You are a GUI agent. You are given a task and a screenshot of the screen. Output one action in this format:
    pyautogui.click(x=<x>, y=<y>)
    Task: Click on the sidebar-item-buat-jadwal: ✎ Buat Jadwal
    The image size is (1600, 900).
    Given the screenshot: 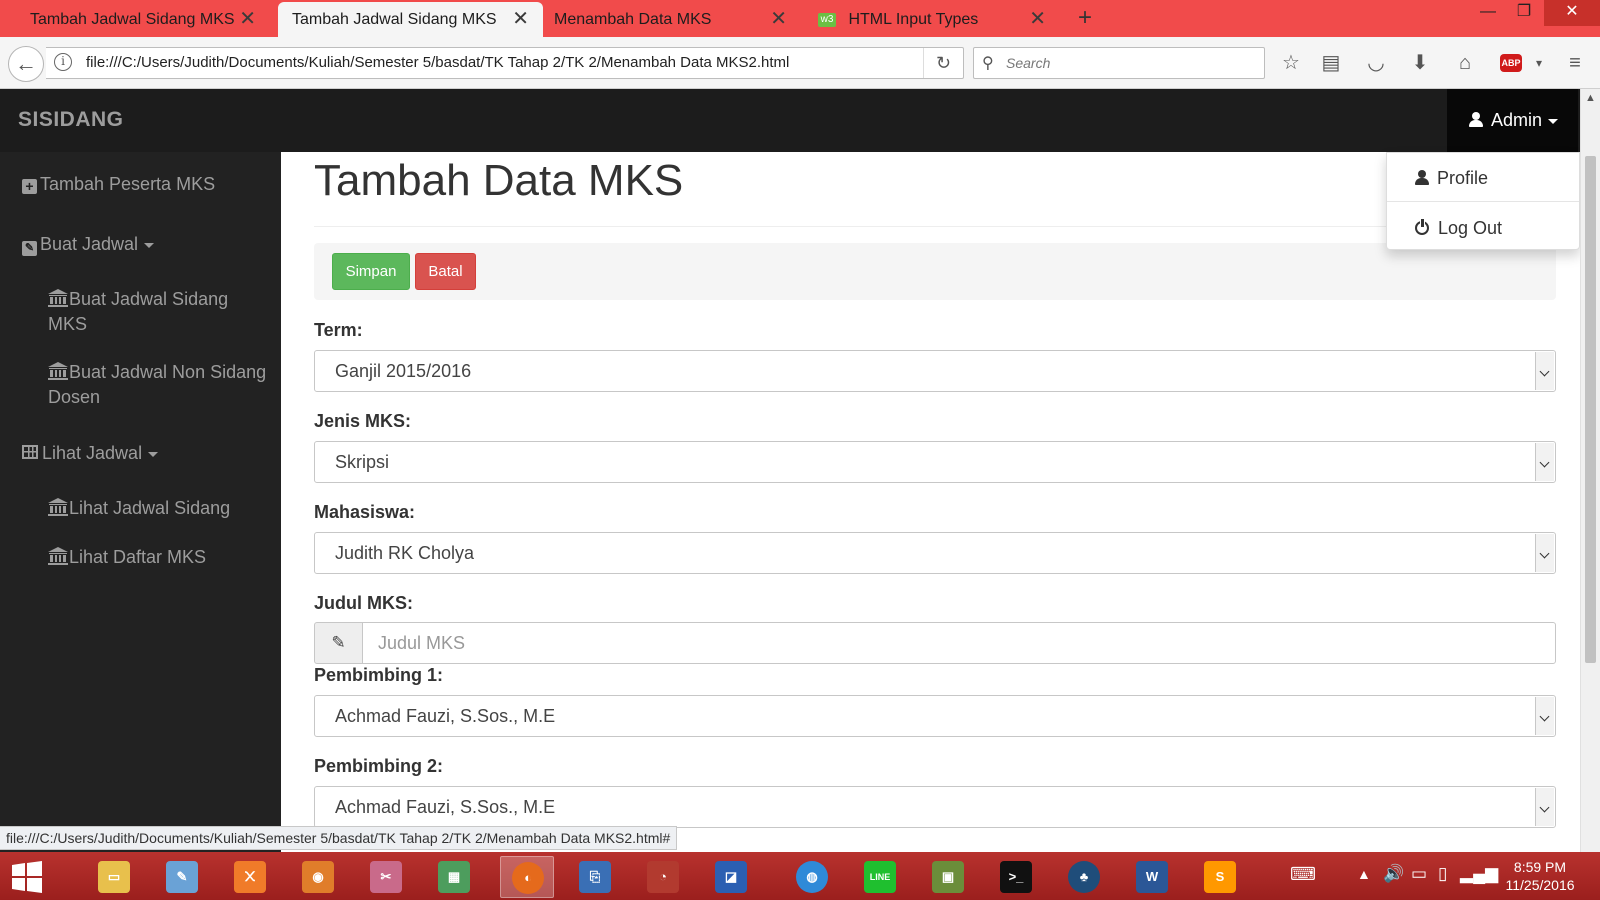 What is the action you would take?
    pyautogui.click(x=88, y=244)
    